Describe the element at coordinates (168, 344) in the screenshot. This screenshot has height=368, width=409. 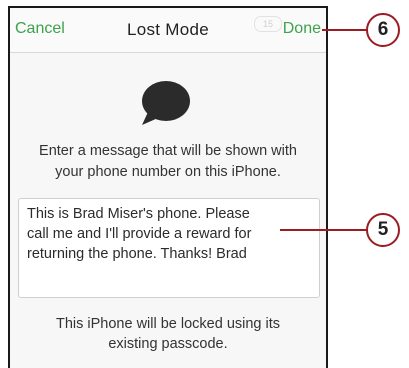
I see `passcode-note-line: existing passcode.` at that location.